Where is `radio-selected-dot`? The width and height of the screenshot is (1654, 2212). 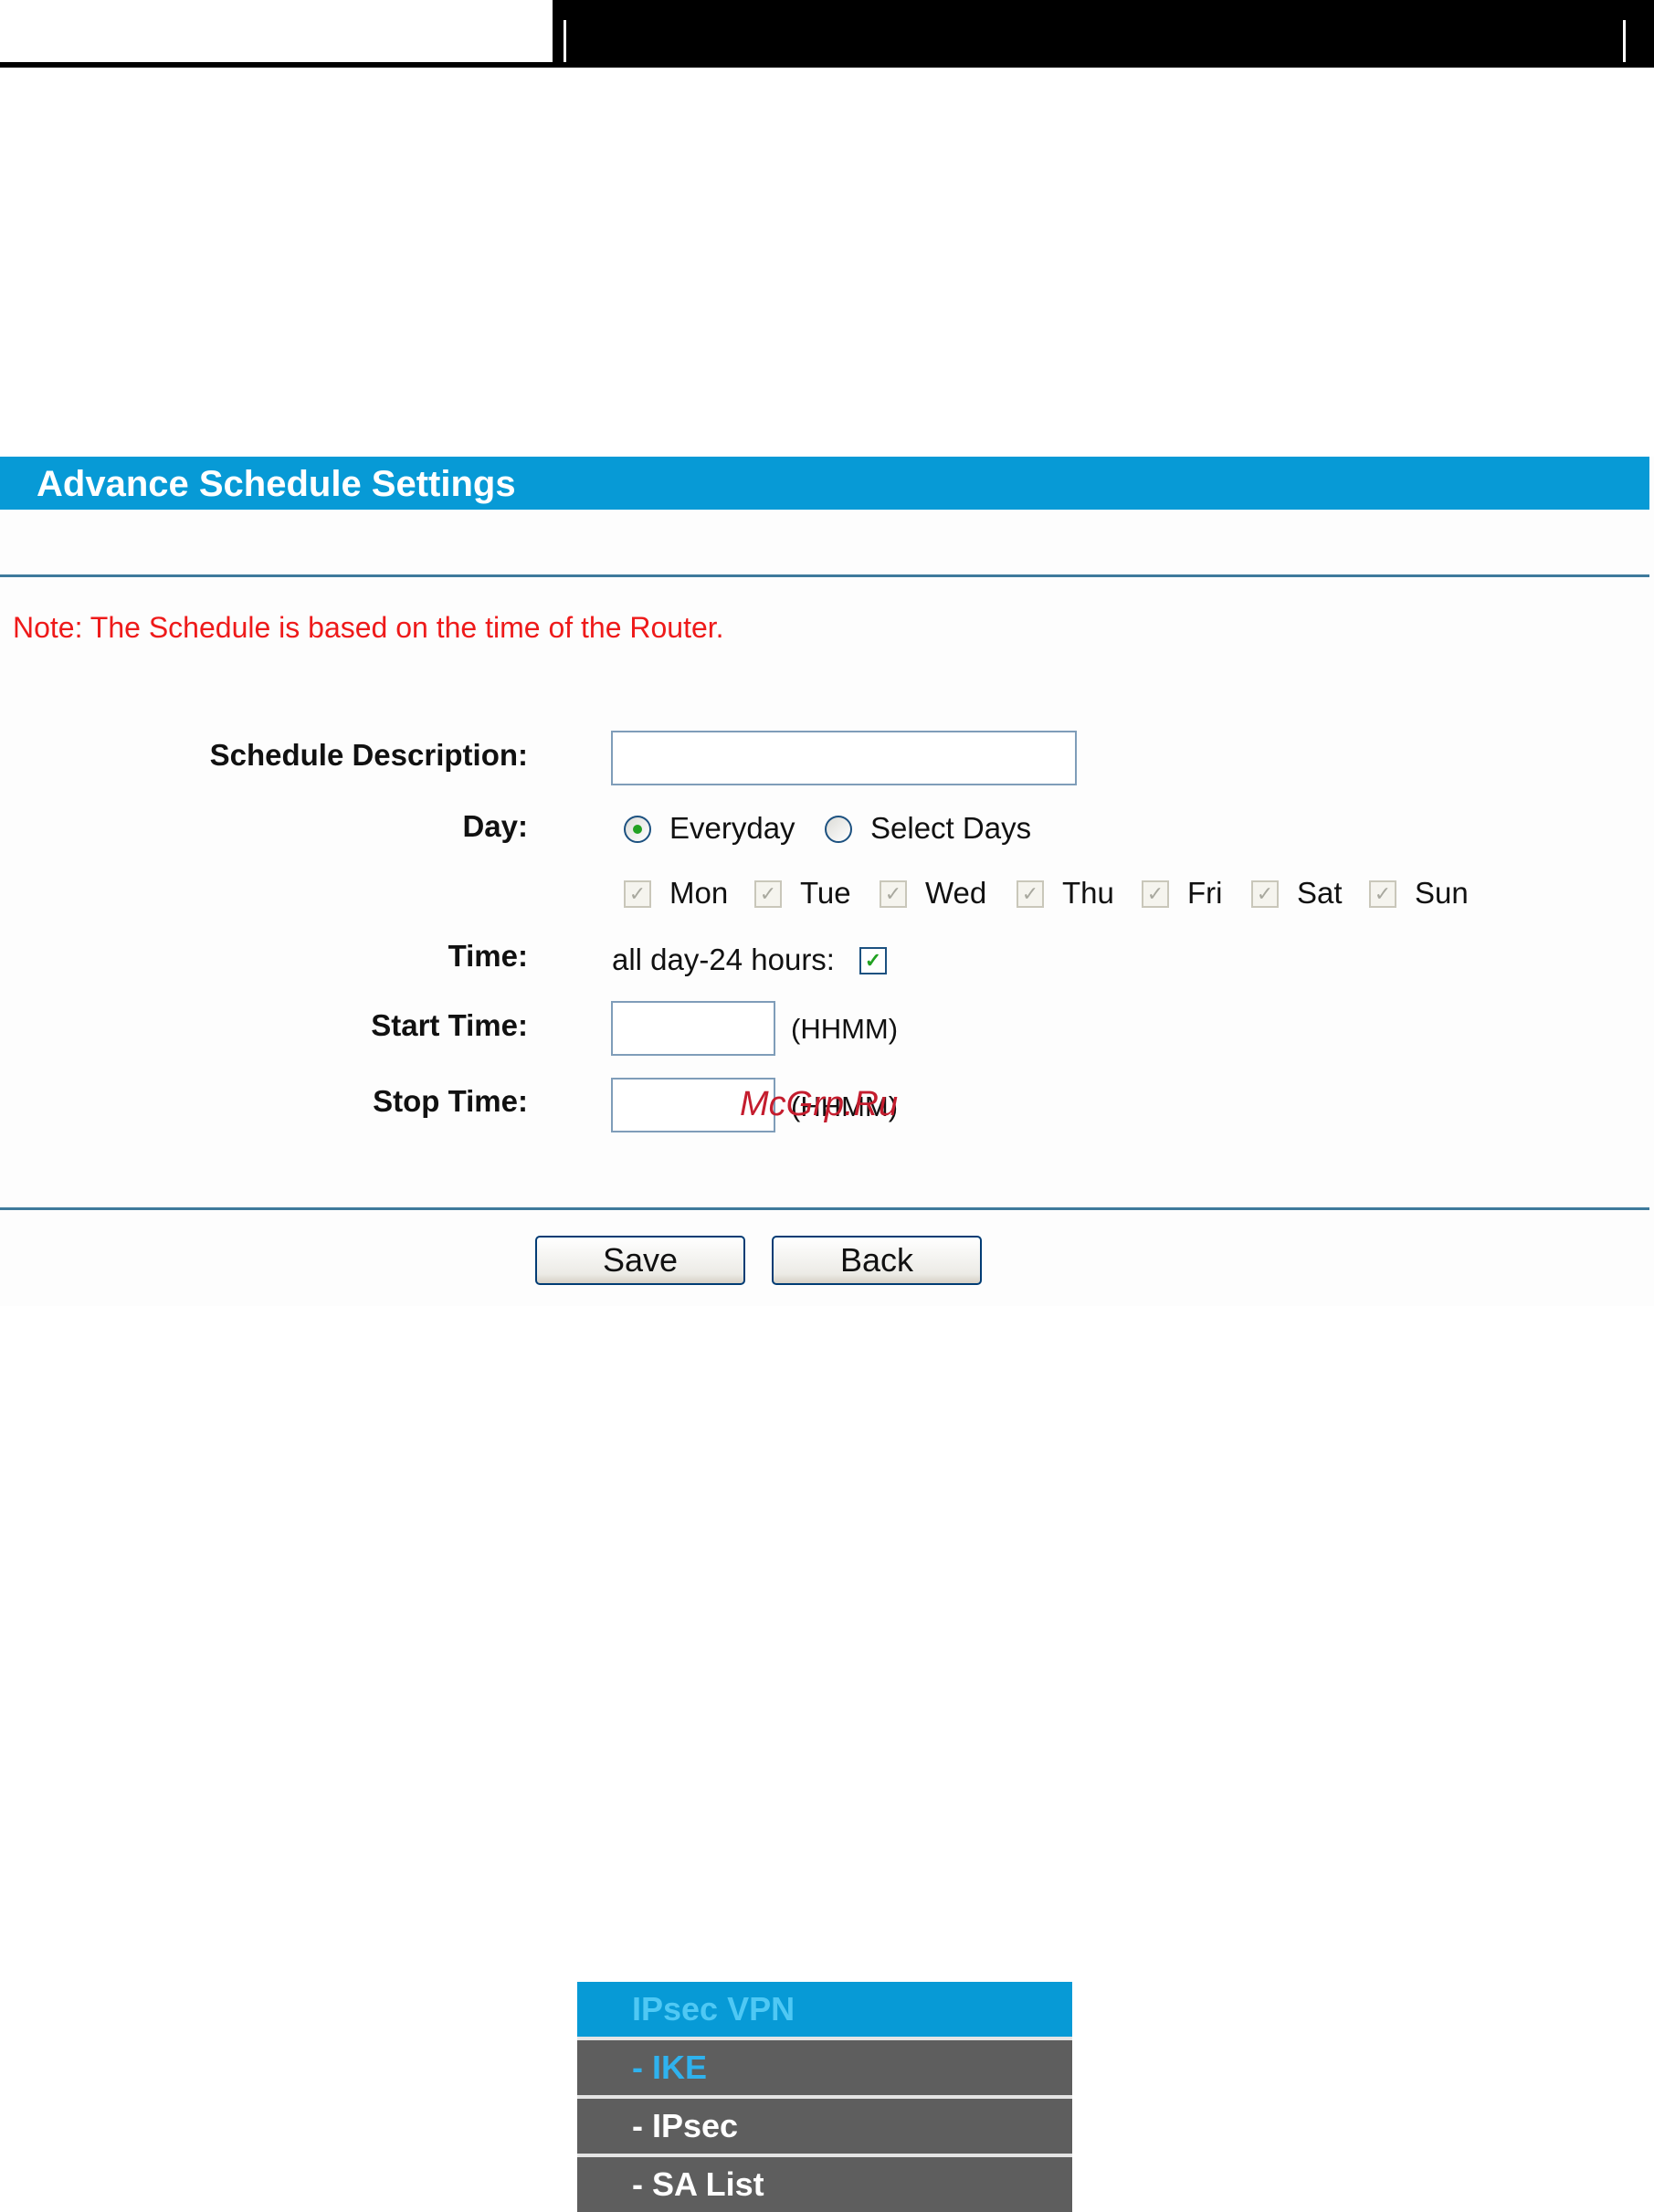 radio-selected-dot is located at coordinates (637, 829).